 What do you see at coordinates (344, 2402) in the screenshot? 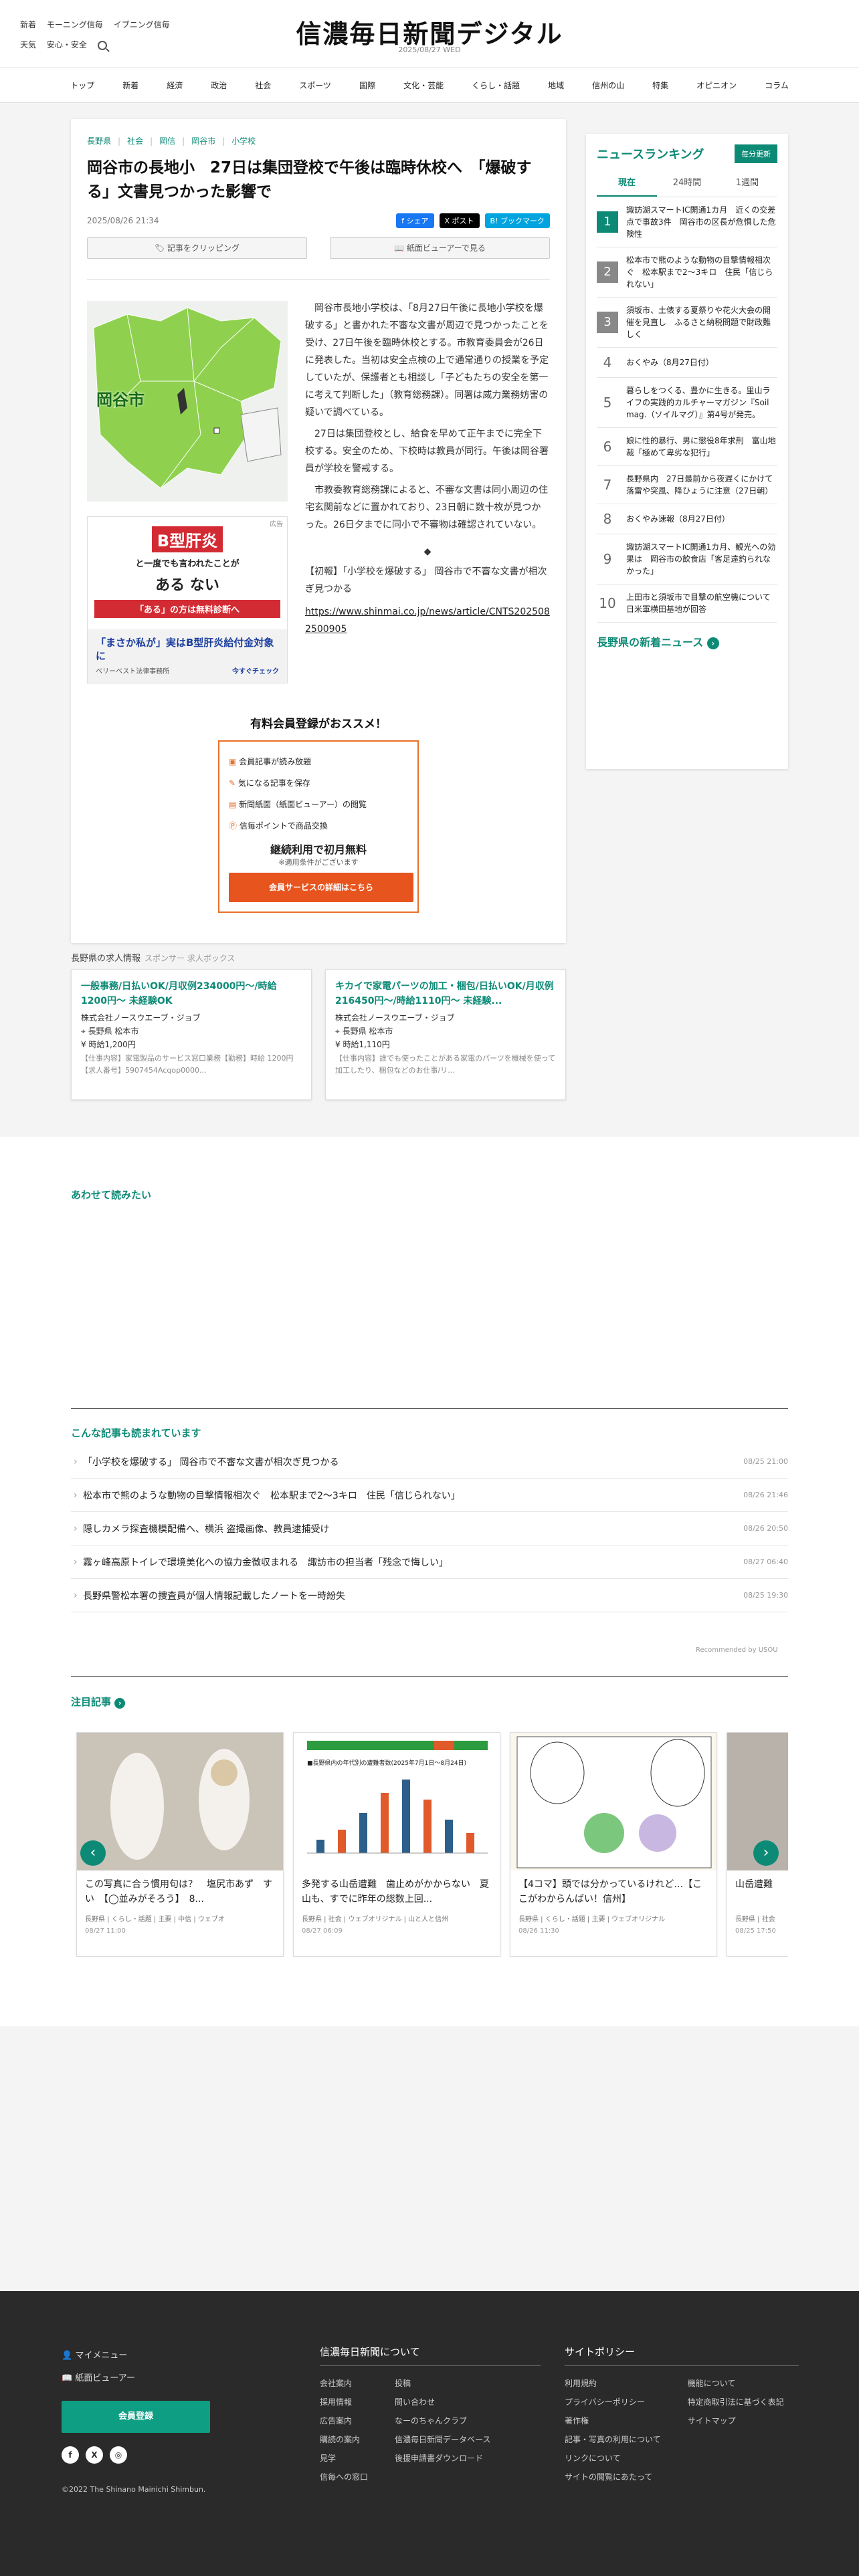
I see `footer-link: 採用情報` at bounding box center [344, 2402].